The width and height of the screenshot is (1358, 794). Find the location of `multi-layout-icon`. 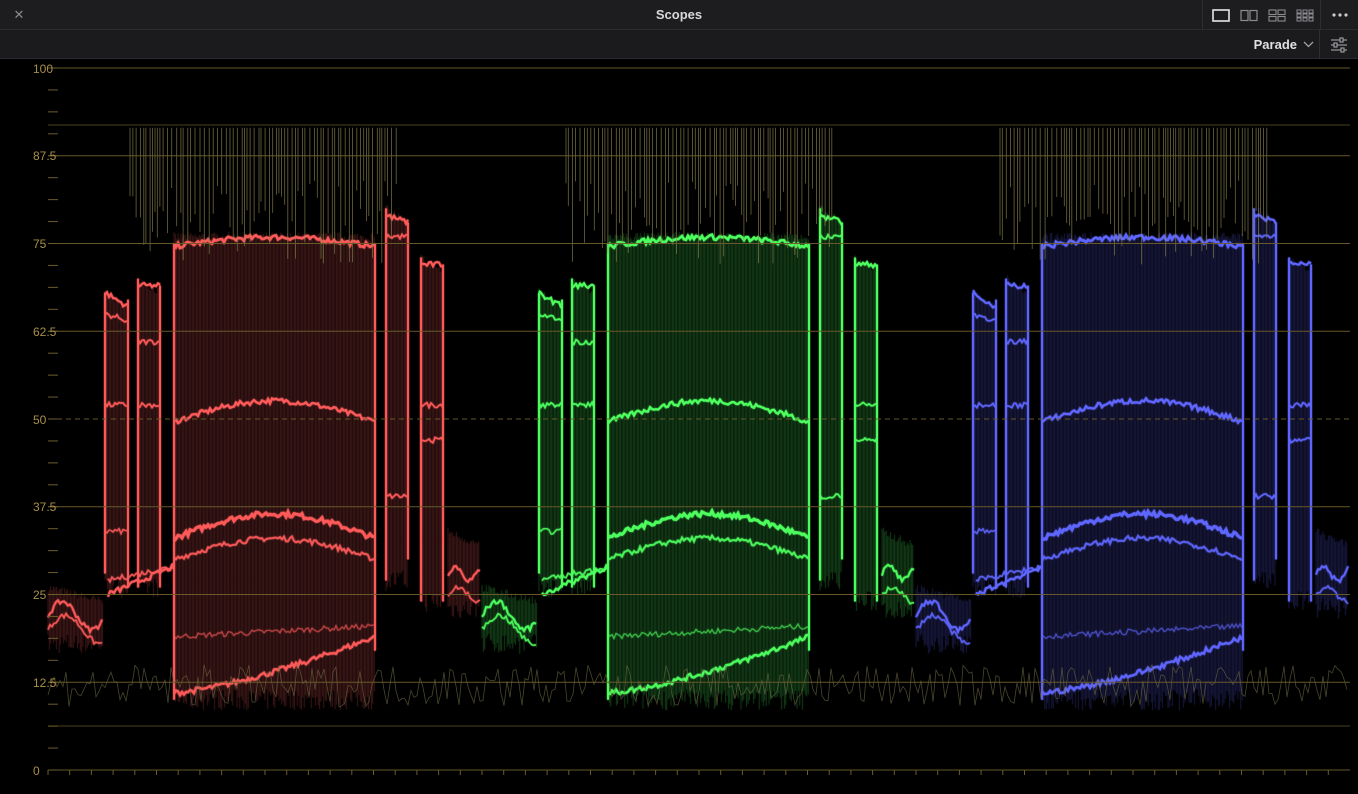

multi-layout-icon is located at coordinates (1305, 15).